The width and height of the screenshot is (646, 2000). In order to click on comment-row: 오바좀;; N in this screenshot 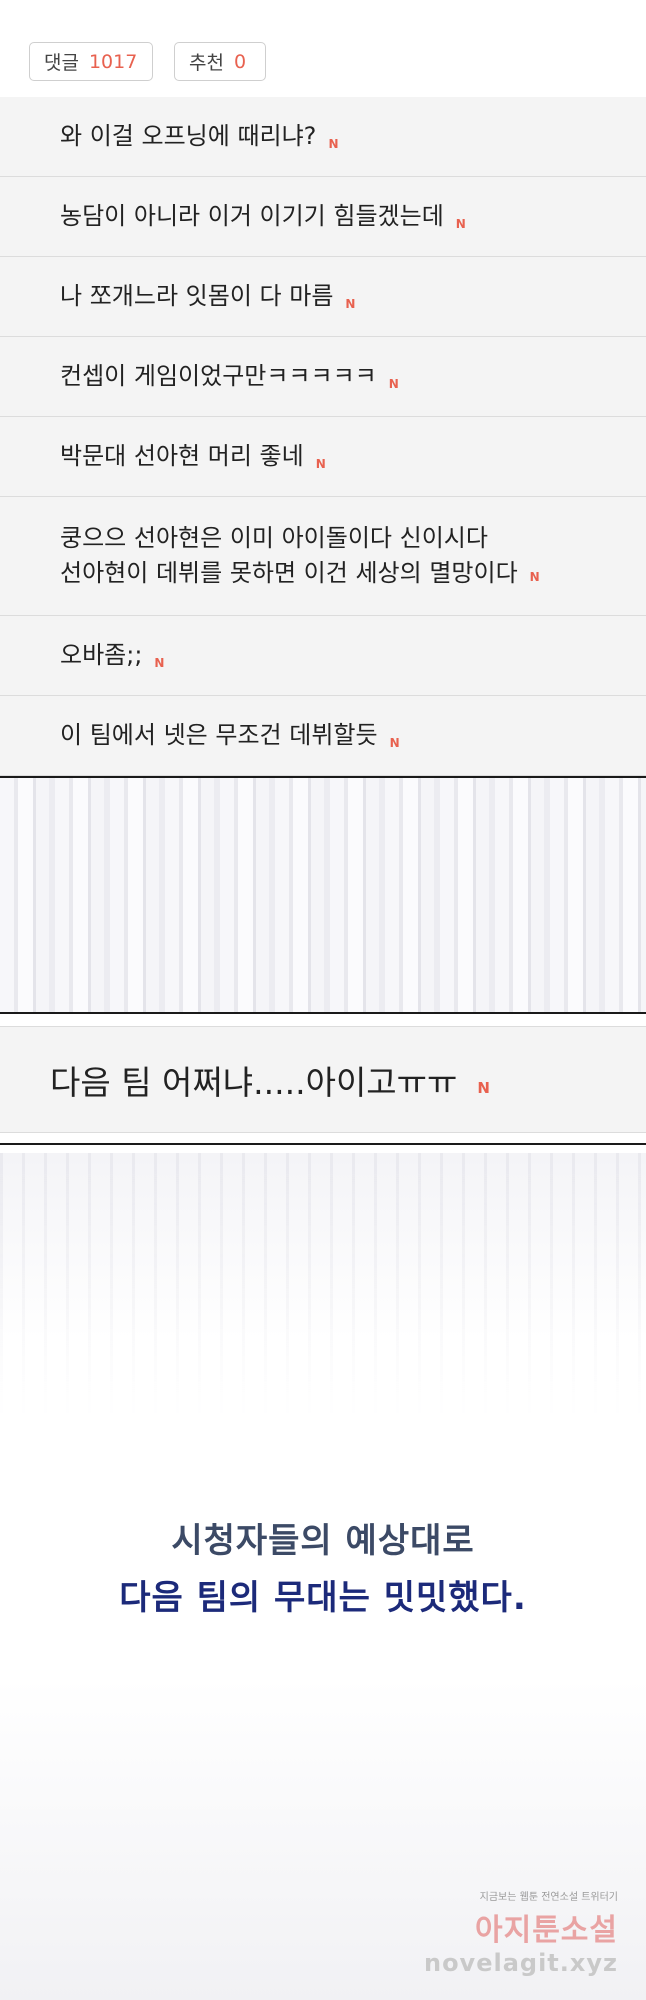, I will do `click(323, 656)`.